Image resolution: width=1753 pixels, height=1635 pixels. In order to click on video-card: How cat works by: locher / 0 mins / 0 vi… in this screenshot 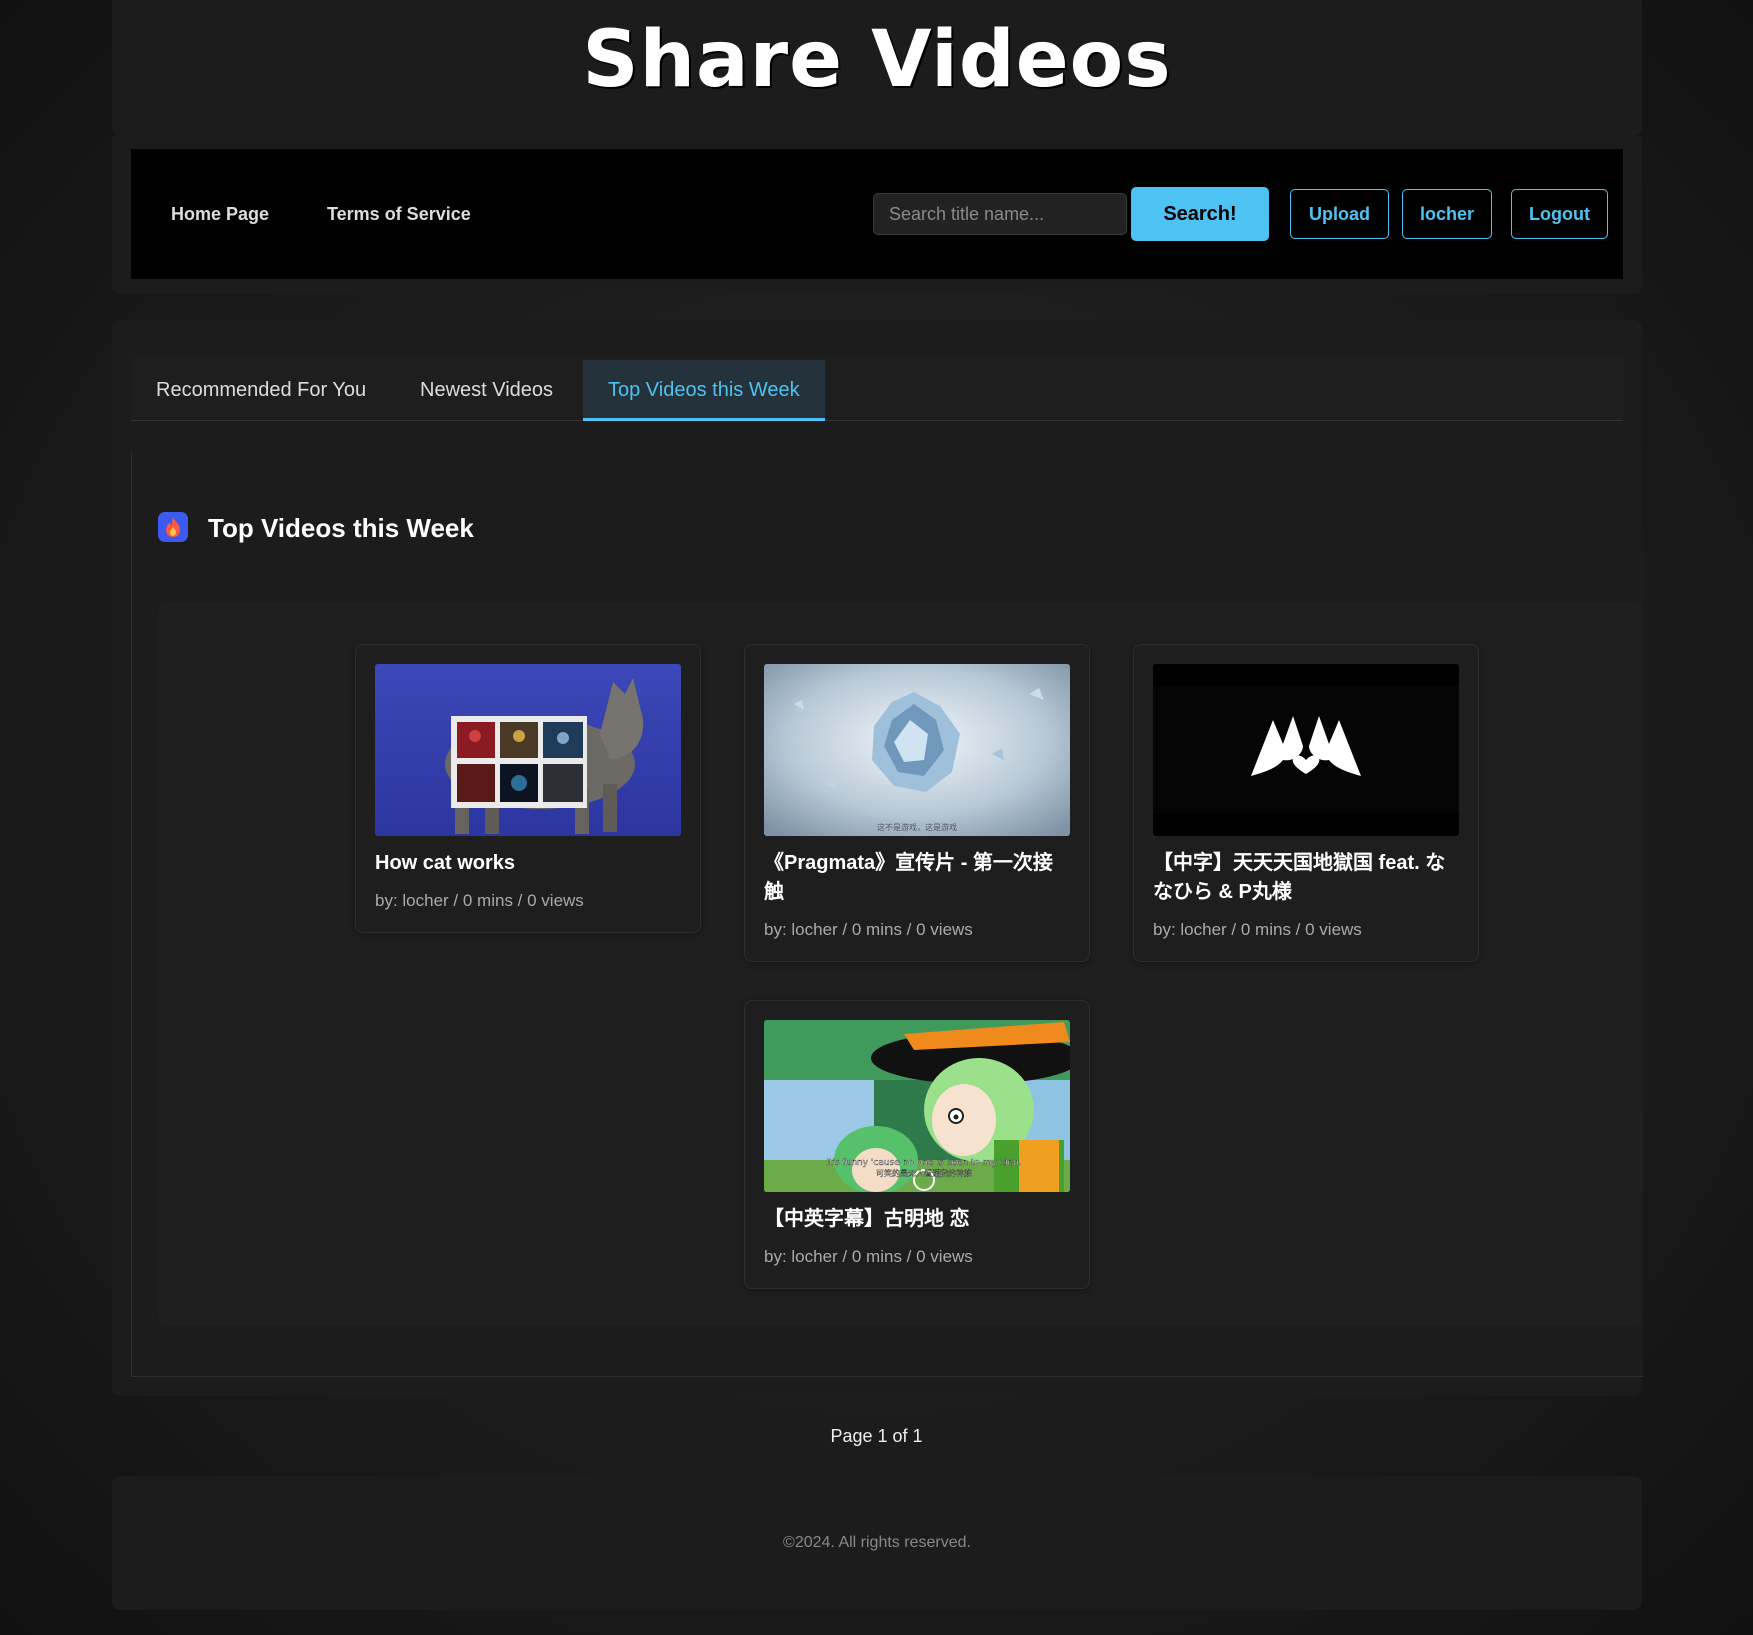, I will do `click(528, 788)`.